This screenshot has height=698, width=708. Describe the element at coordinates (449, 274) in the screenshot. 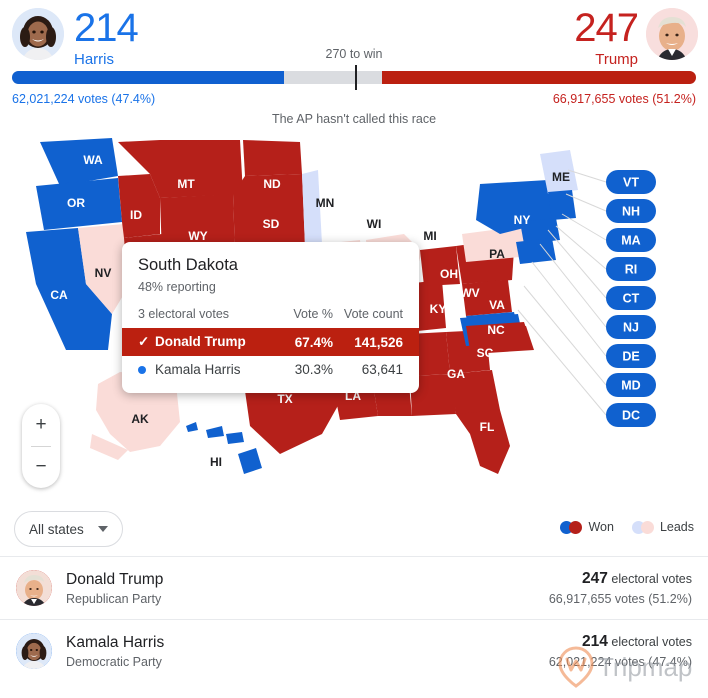

I see `state-label-oh: OH` at that location.